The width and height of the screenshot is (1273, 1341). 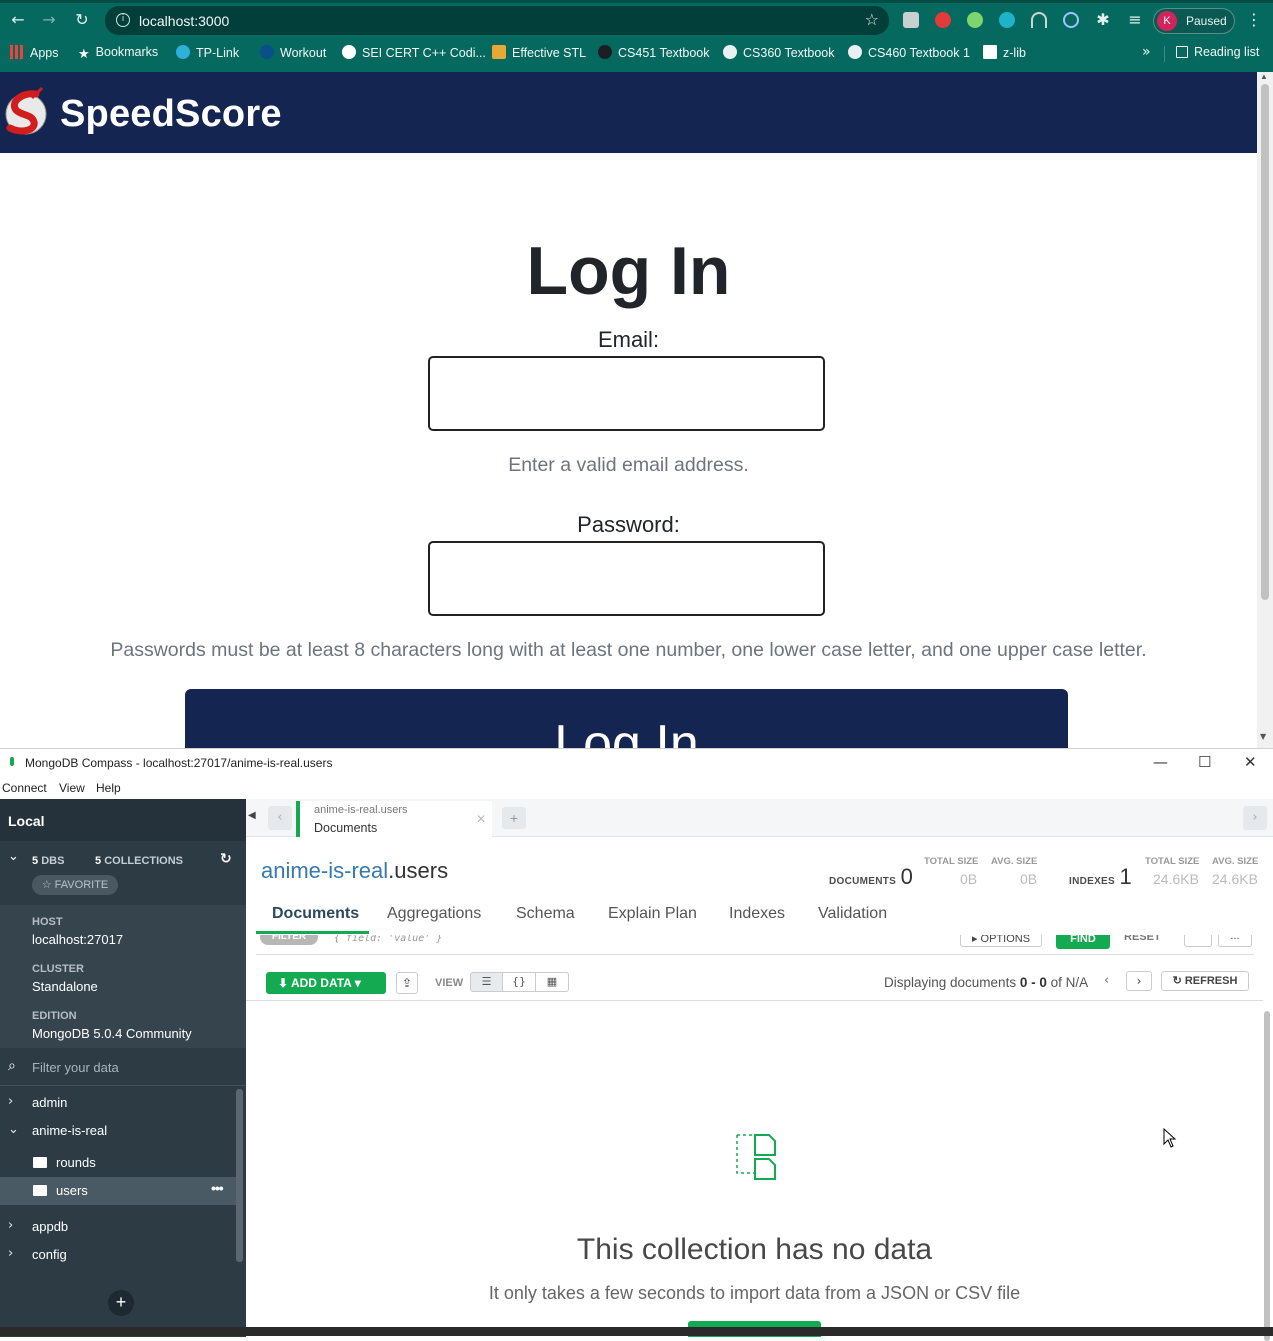 What do you see at coordinates (293, 52) in the screenshot?
I see `bookmark-workout: Workout` at bounding box center [293, 52].